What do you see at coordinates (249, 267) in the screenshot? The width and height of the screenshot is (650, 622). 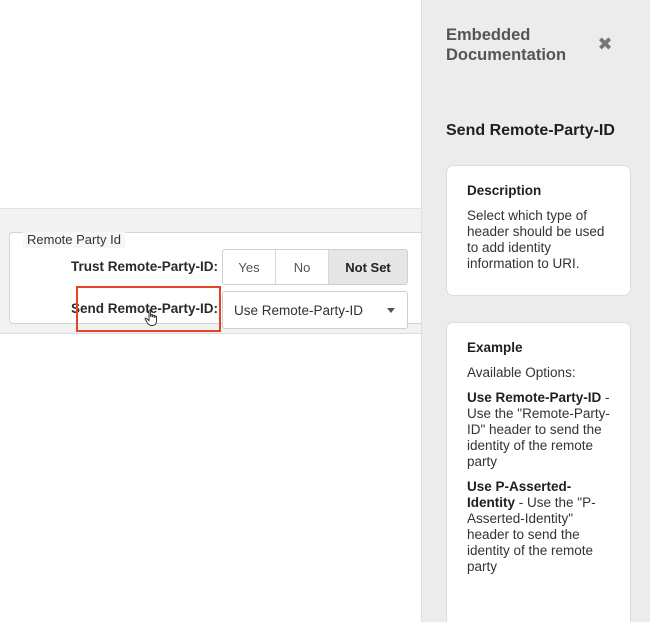 I see `trust-option-yes: Yes` at bounding box center [249, 267].